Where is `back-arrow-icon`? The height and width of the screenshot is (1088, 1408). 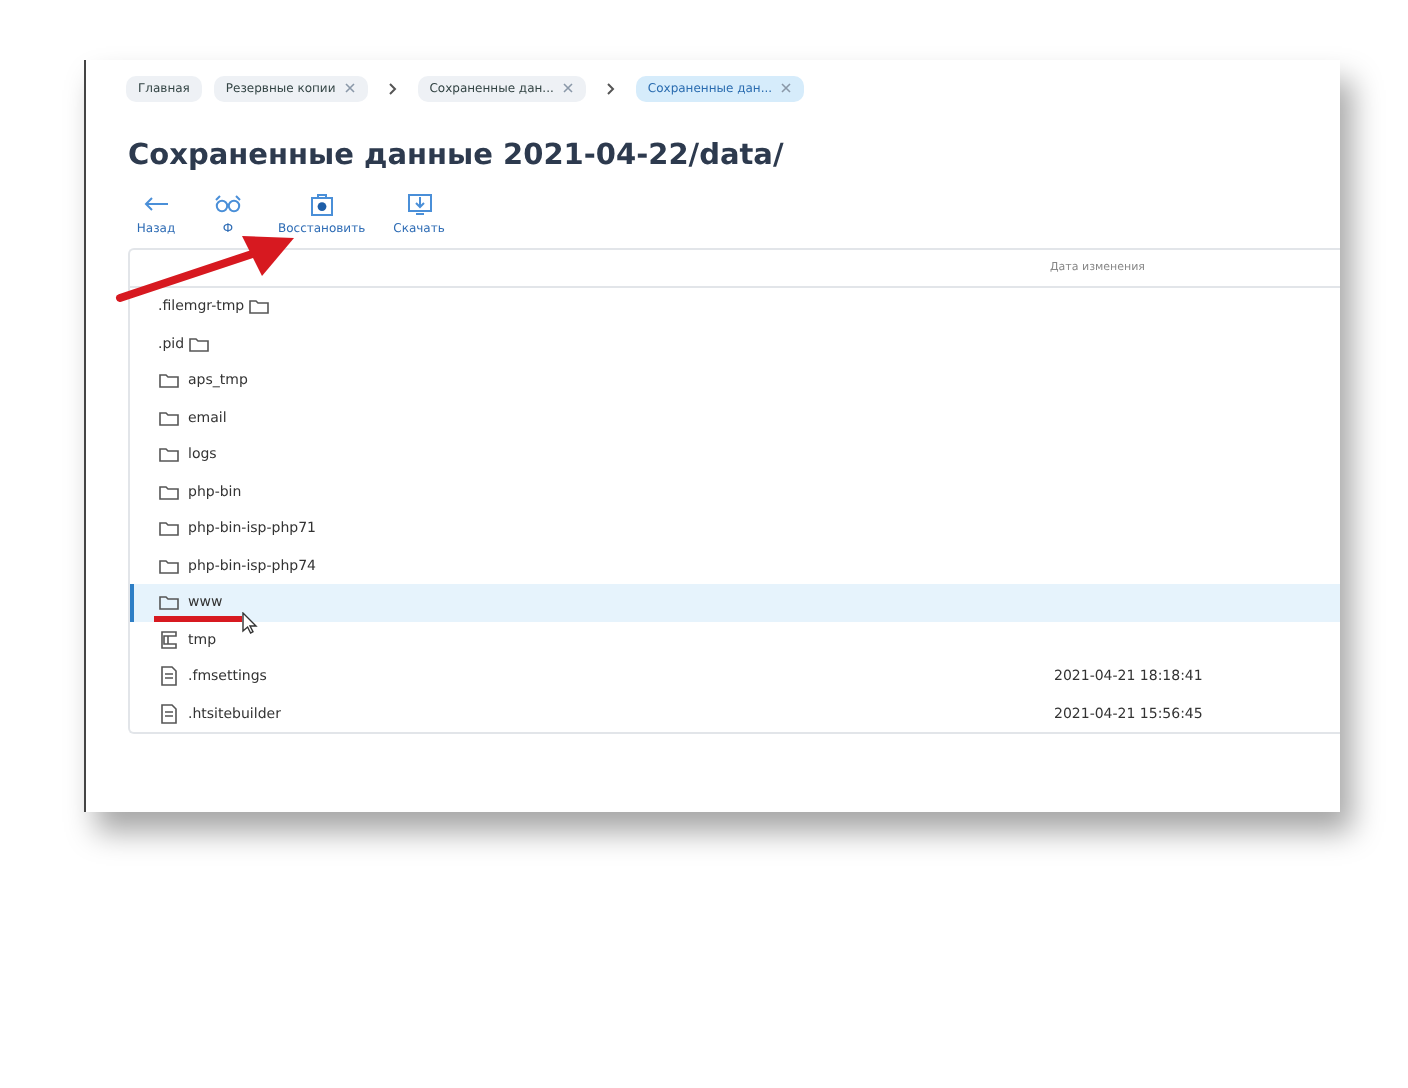 back-arrow-icon is located at coordinates (156, 204).